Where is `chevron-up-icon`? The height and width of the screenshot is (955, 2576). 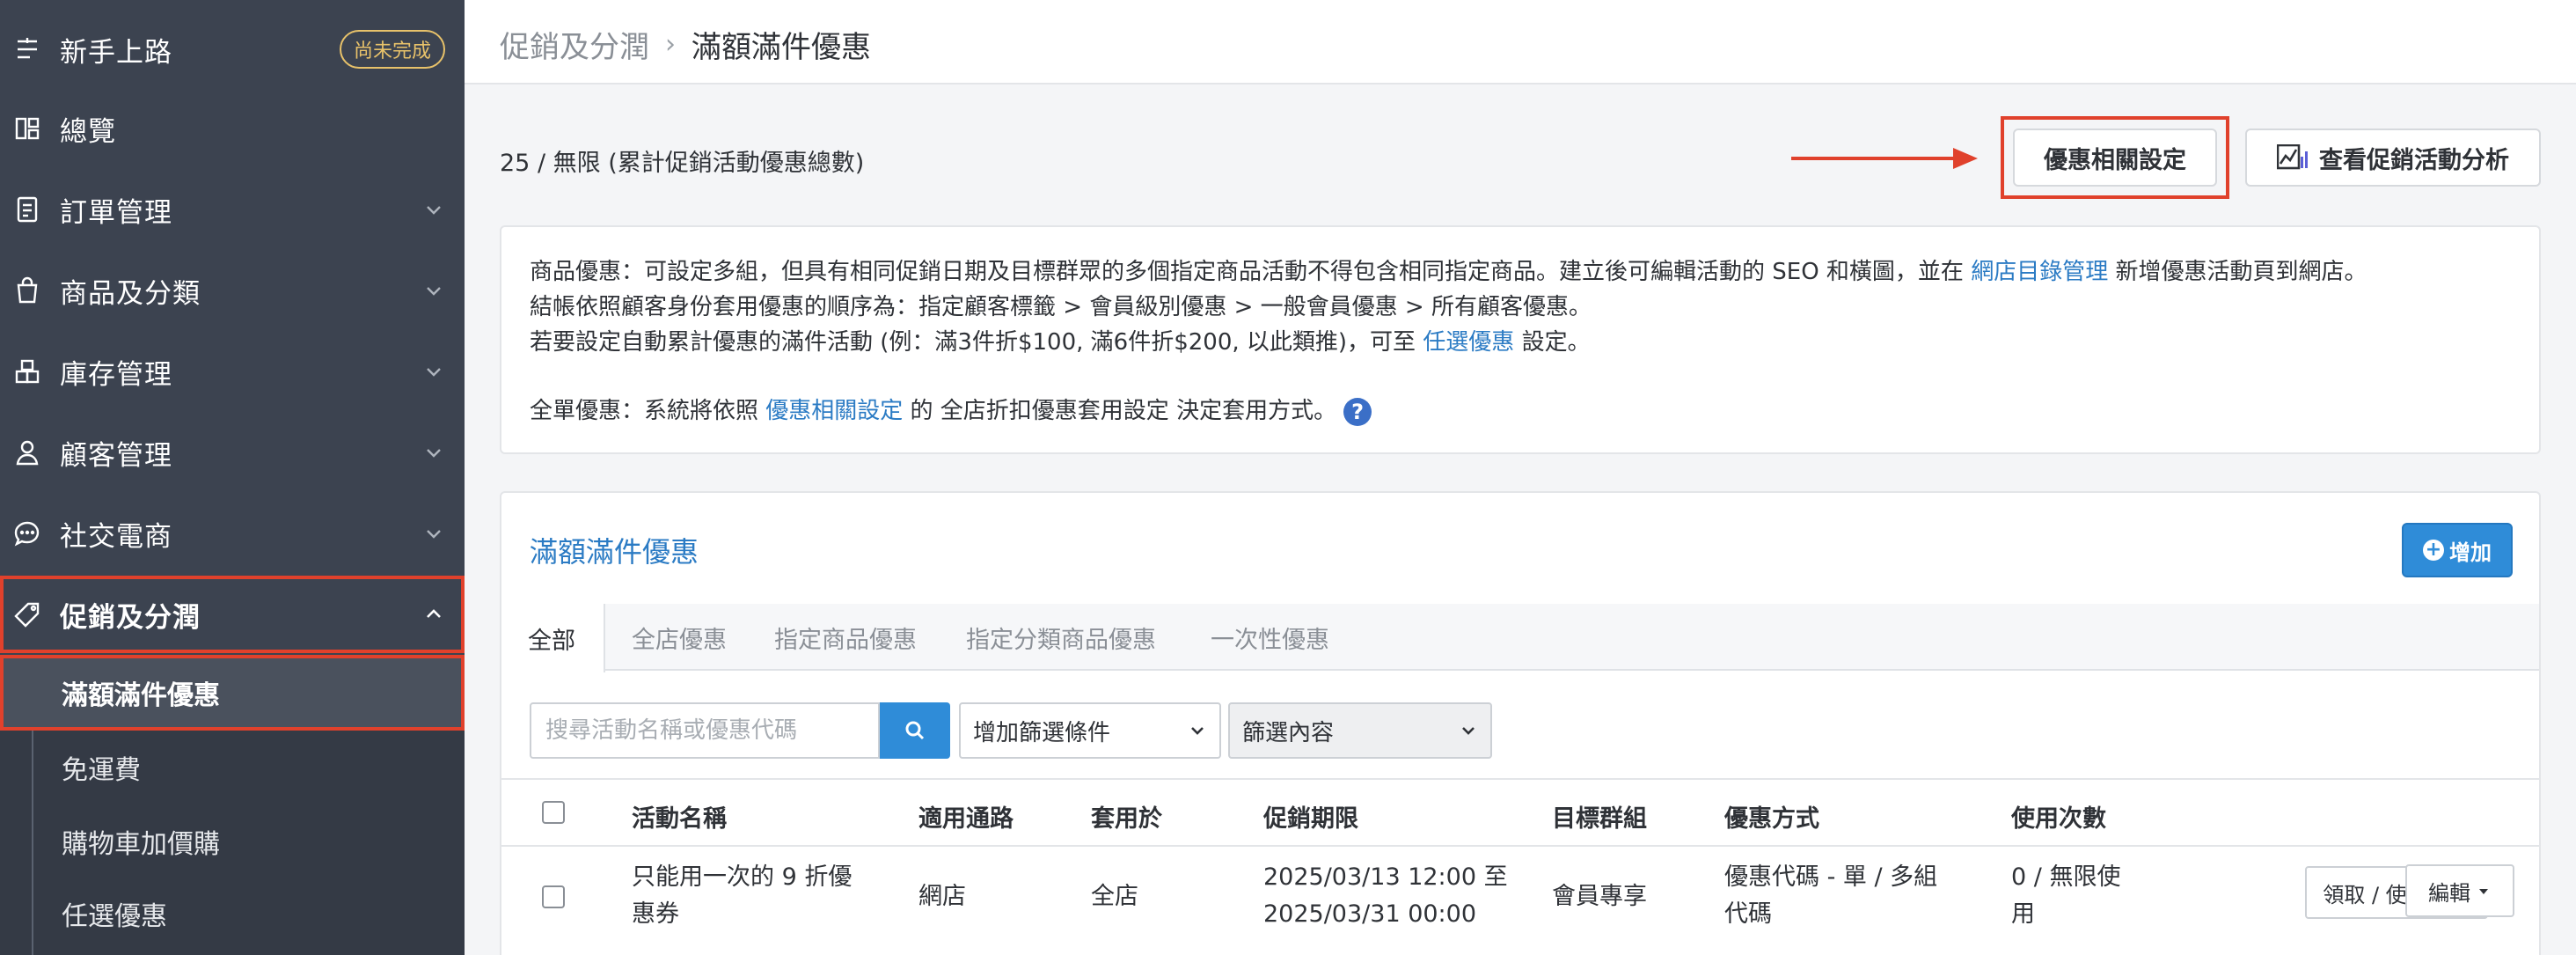 chevron-up-icon is located at coordinates (433, 614).